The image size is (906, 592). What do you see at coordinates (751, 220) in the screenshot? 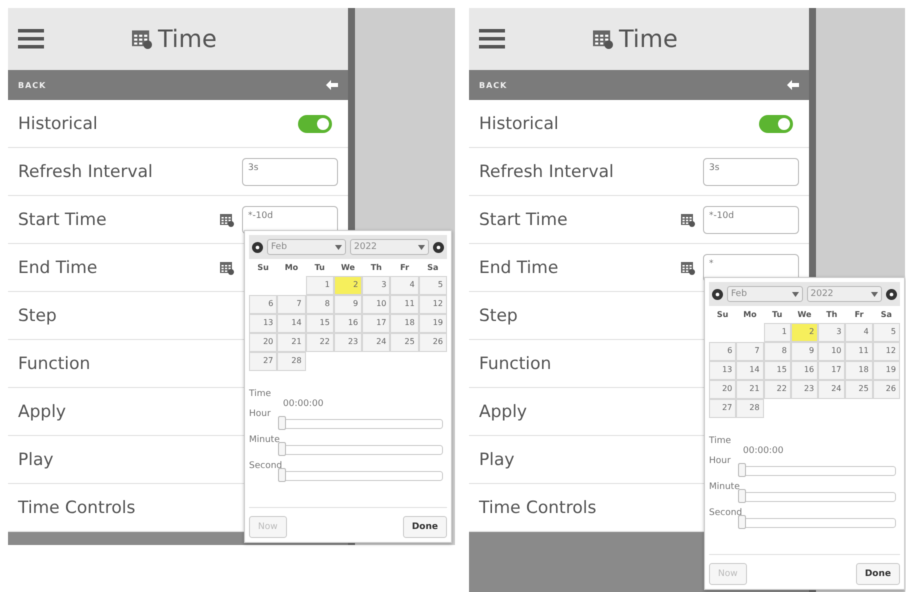
I see `input-field: *-10d` at bounding box center [751, 220].